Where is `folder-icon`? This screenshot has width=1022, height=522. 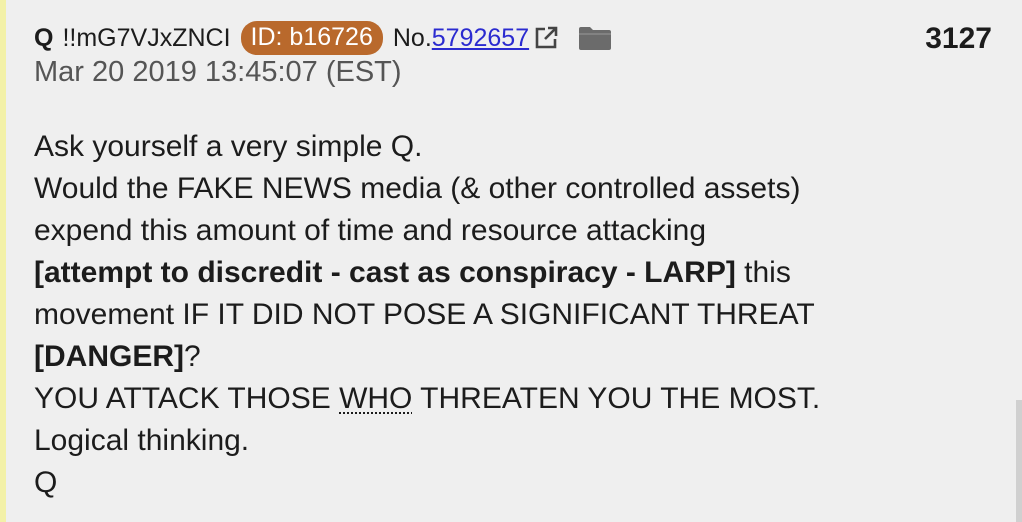
folder-icon is located at coordinates (595, 38).